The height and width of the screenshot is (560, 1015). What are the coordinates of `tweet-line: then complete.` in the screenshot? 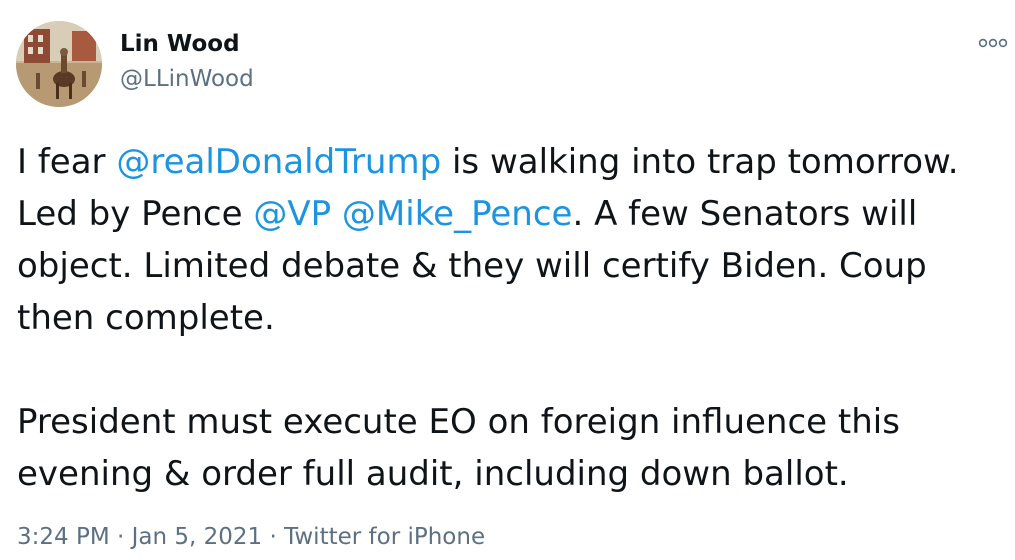 It's located at (516, 318).